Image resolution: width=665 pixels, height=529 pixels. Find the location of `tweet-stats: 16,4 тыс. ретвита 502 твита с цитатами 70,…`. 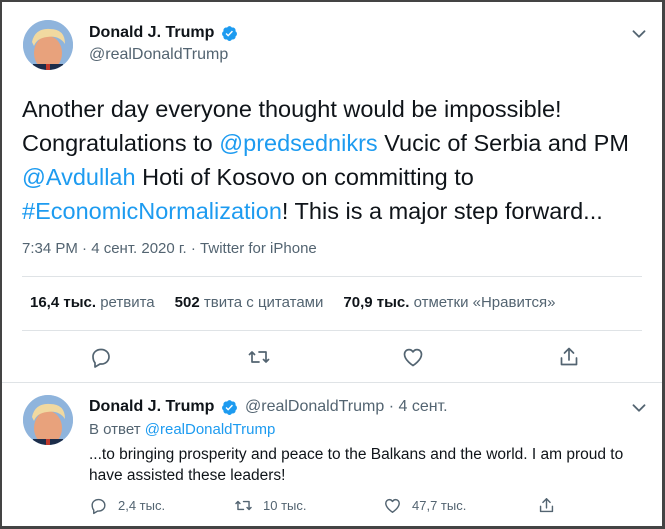

tweet-stats: 16,4 тыс. ретвита 502 твита с цитатами 70,… is located at coordinates (303, 302).